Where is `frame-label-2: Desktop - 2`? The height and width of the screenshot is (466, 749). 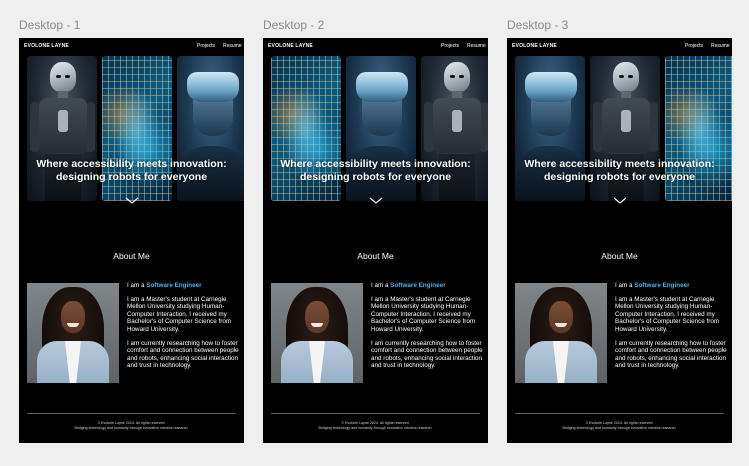 frame-label-2: Desktop - 2 is located at coordinates (294, 25).